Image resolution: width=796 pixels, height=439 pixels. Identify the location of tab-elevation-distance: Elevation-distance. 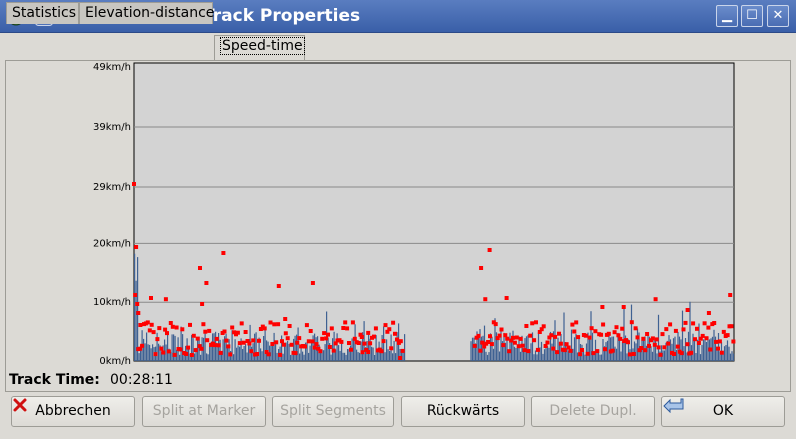
(146, 13).